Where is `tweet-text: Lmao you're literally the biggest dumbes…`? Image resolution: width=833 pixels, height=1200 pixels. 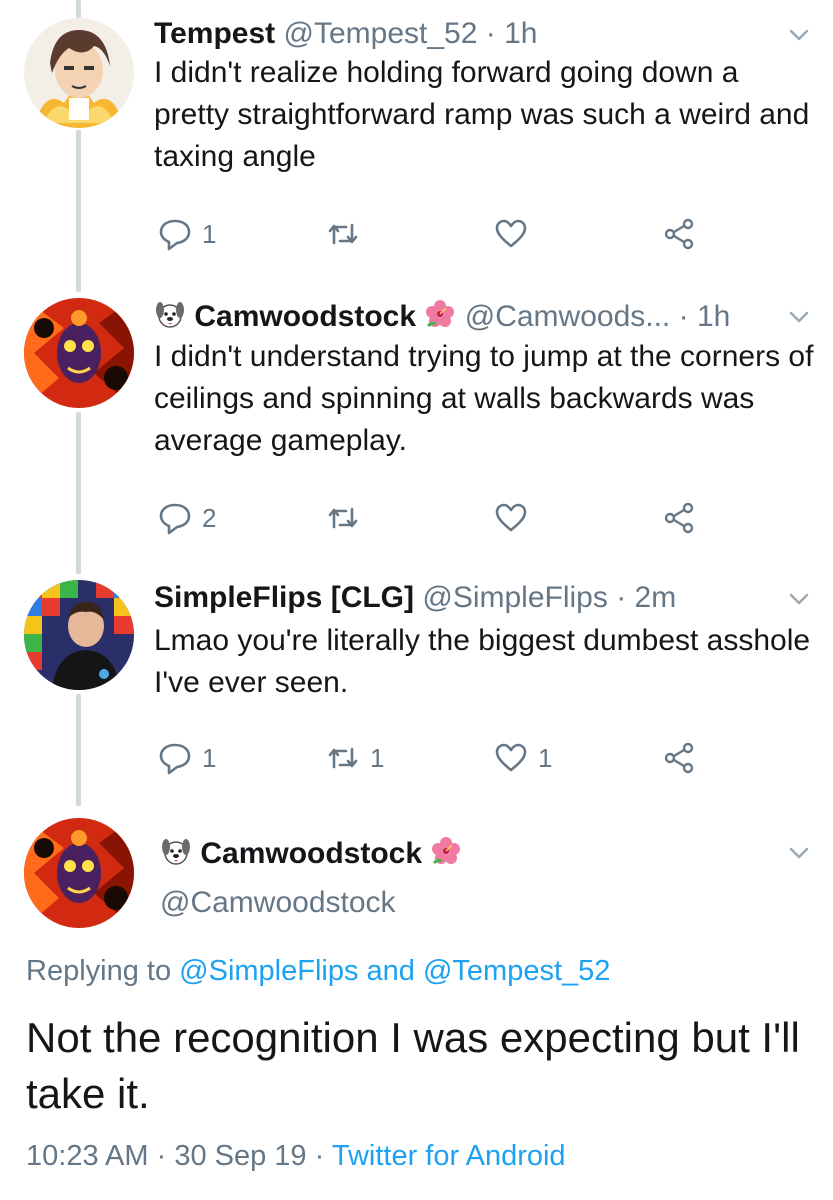
tweet-text: Lmao you're literally the biggest dumbes… is located at coordinates (482, 661).